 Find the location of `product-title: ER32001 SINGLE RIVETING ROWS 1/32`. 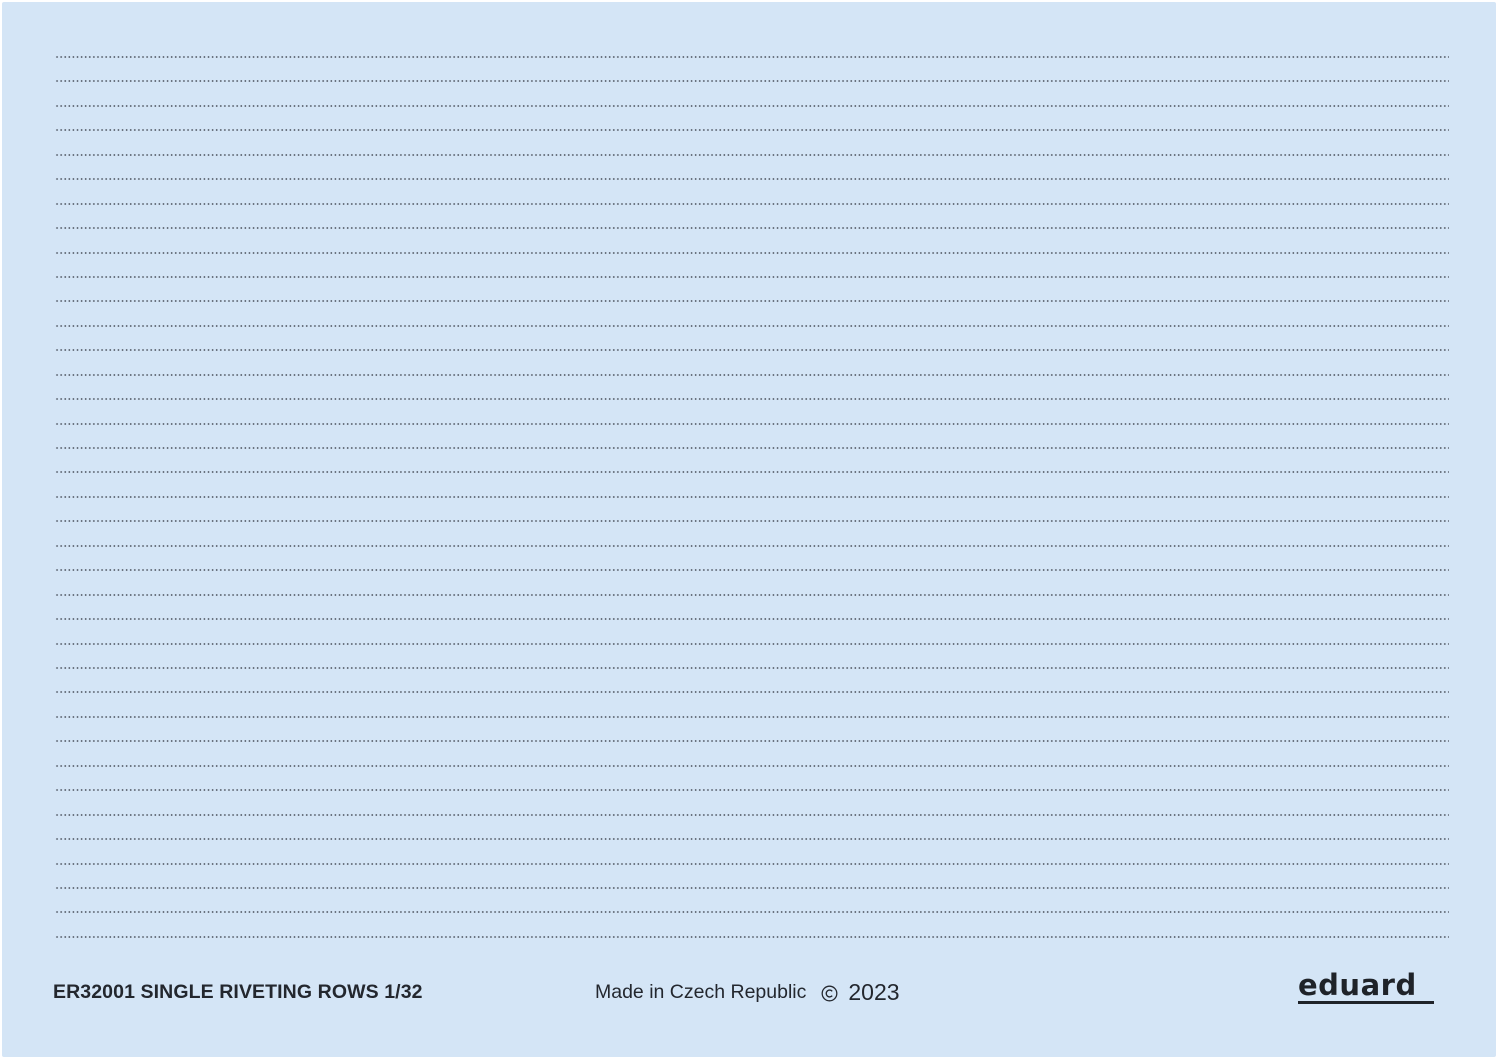

product-title: ER32001 SINGLE RIVETING ROWS 1/32 is located at coordinates (238, 991).